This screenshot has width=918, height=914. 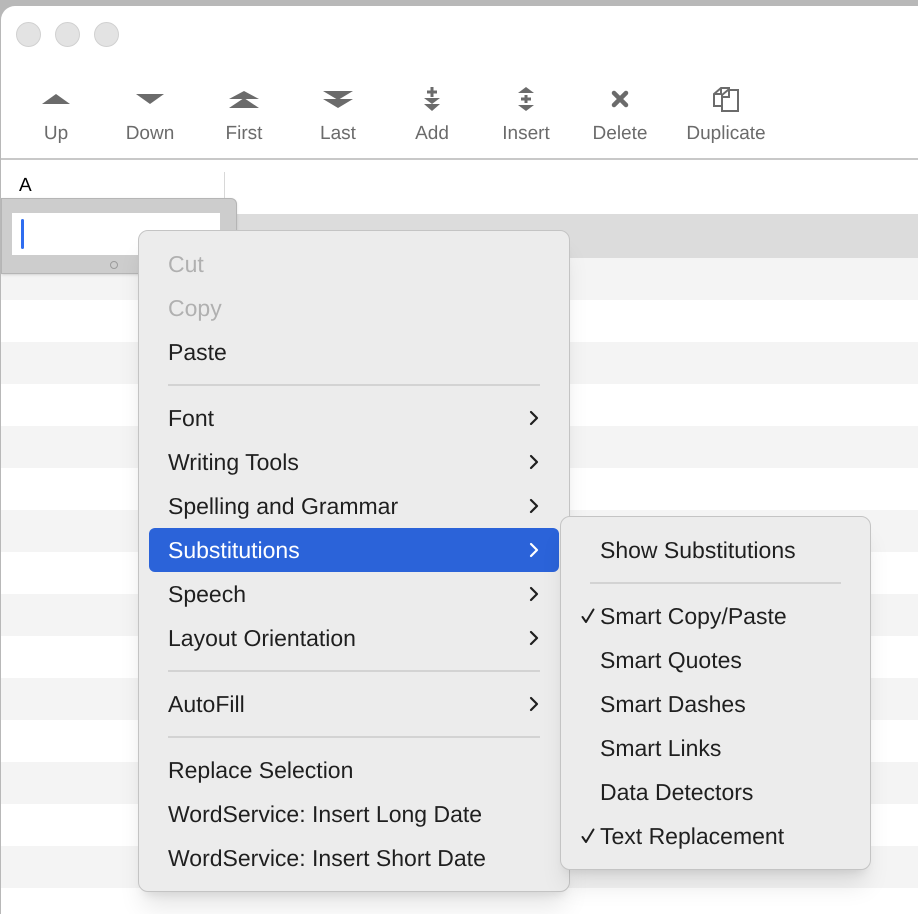 What do you see at coordinates (726, 99) in the screenshot?
I see `duplicate-icon` at bounding box center [726, 99].